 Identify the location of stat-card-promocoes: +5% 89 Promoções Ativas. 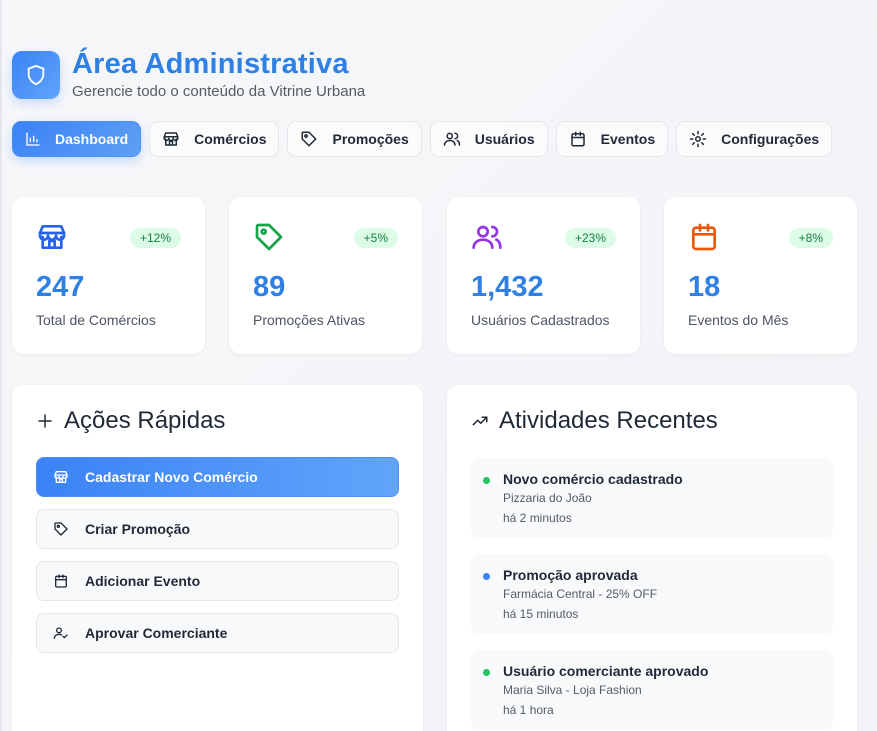
(325, 275).